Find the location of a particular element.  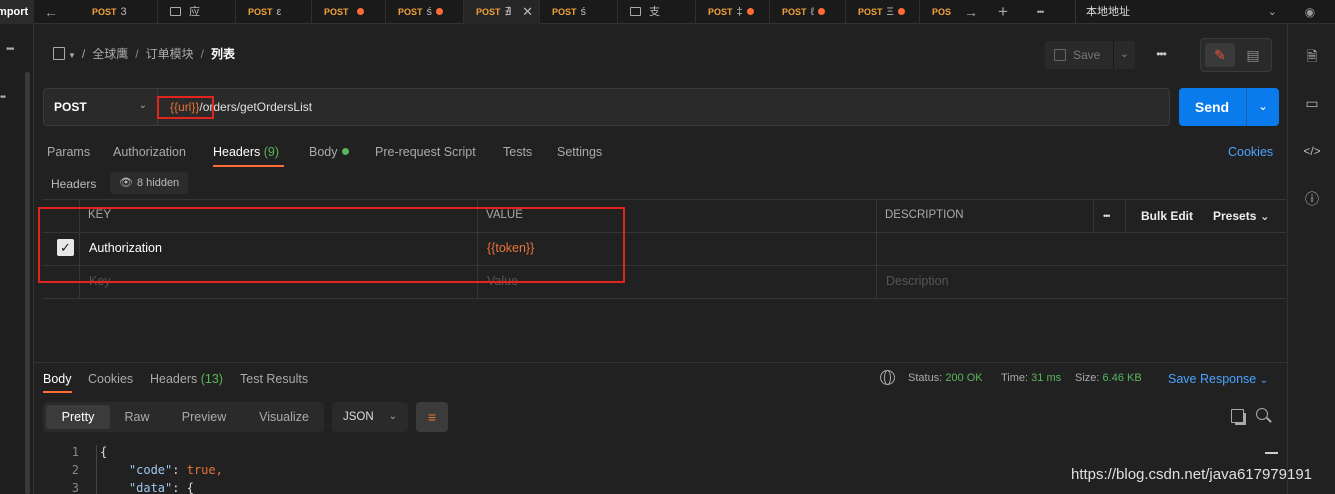

cookies-link: Cookies is located at coordinates (1250, 152).